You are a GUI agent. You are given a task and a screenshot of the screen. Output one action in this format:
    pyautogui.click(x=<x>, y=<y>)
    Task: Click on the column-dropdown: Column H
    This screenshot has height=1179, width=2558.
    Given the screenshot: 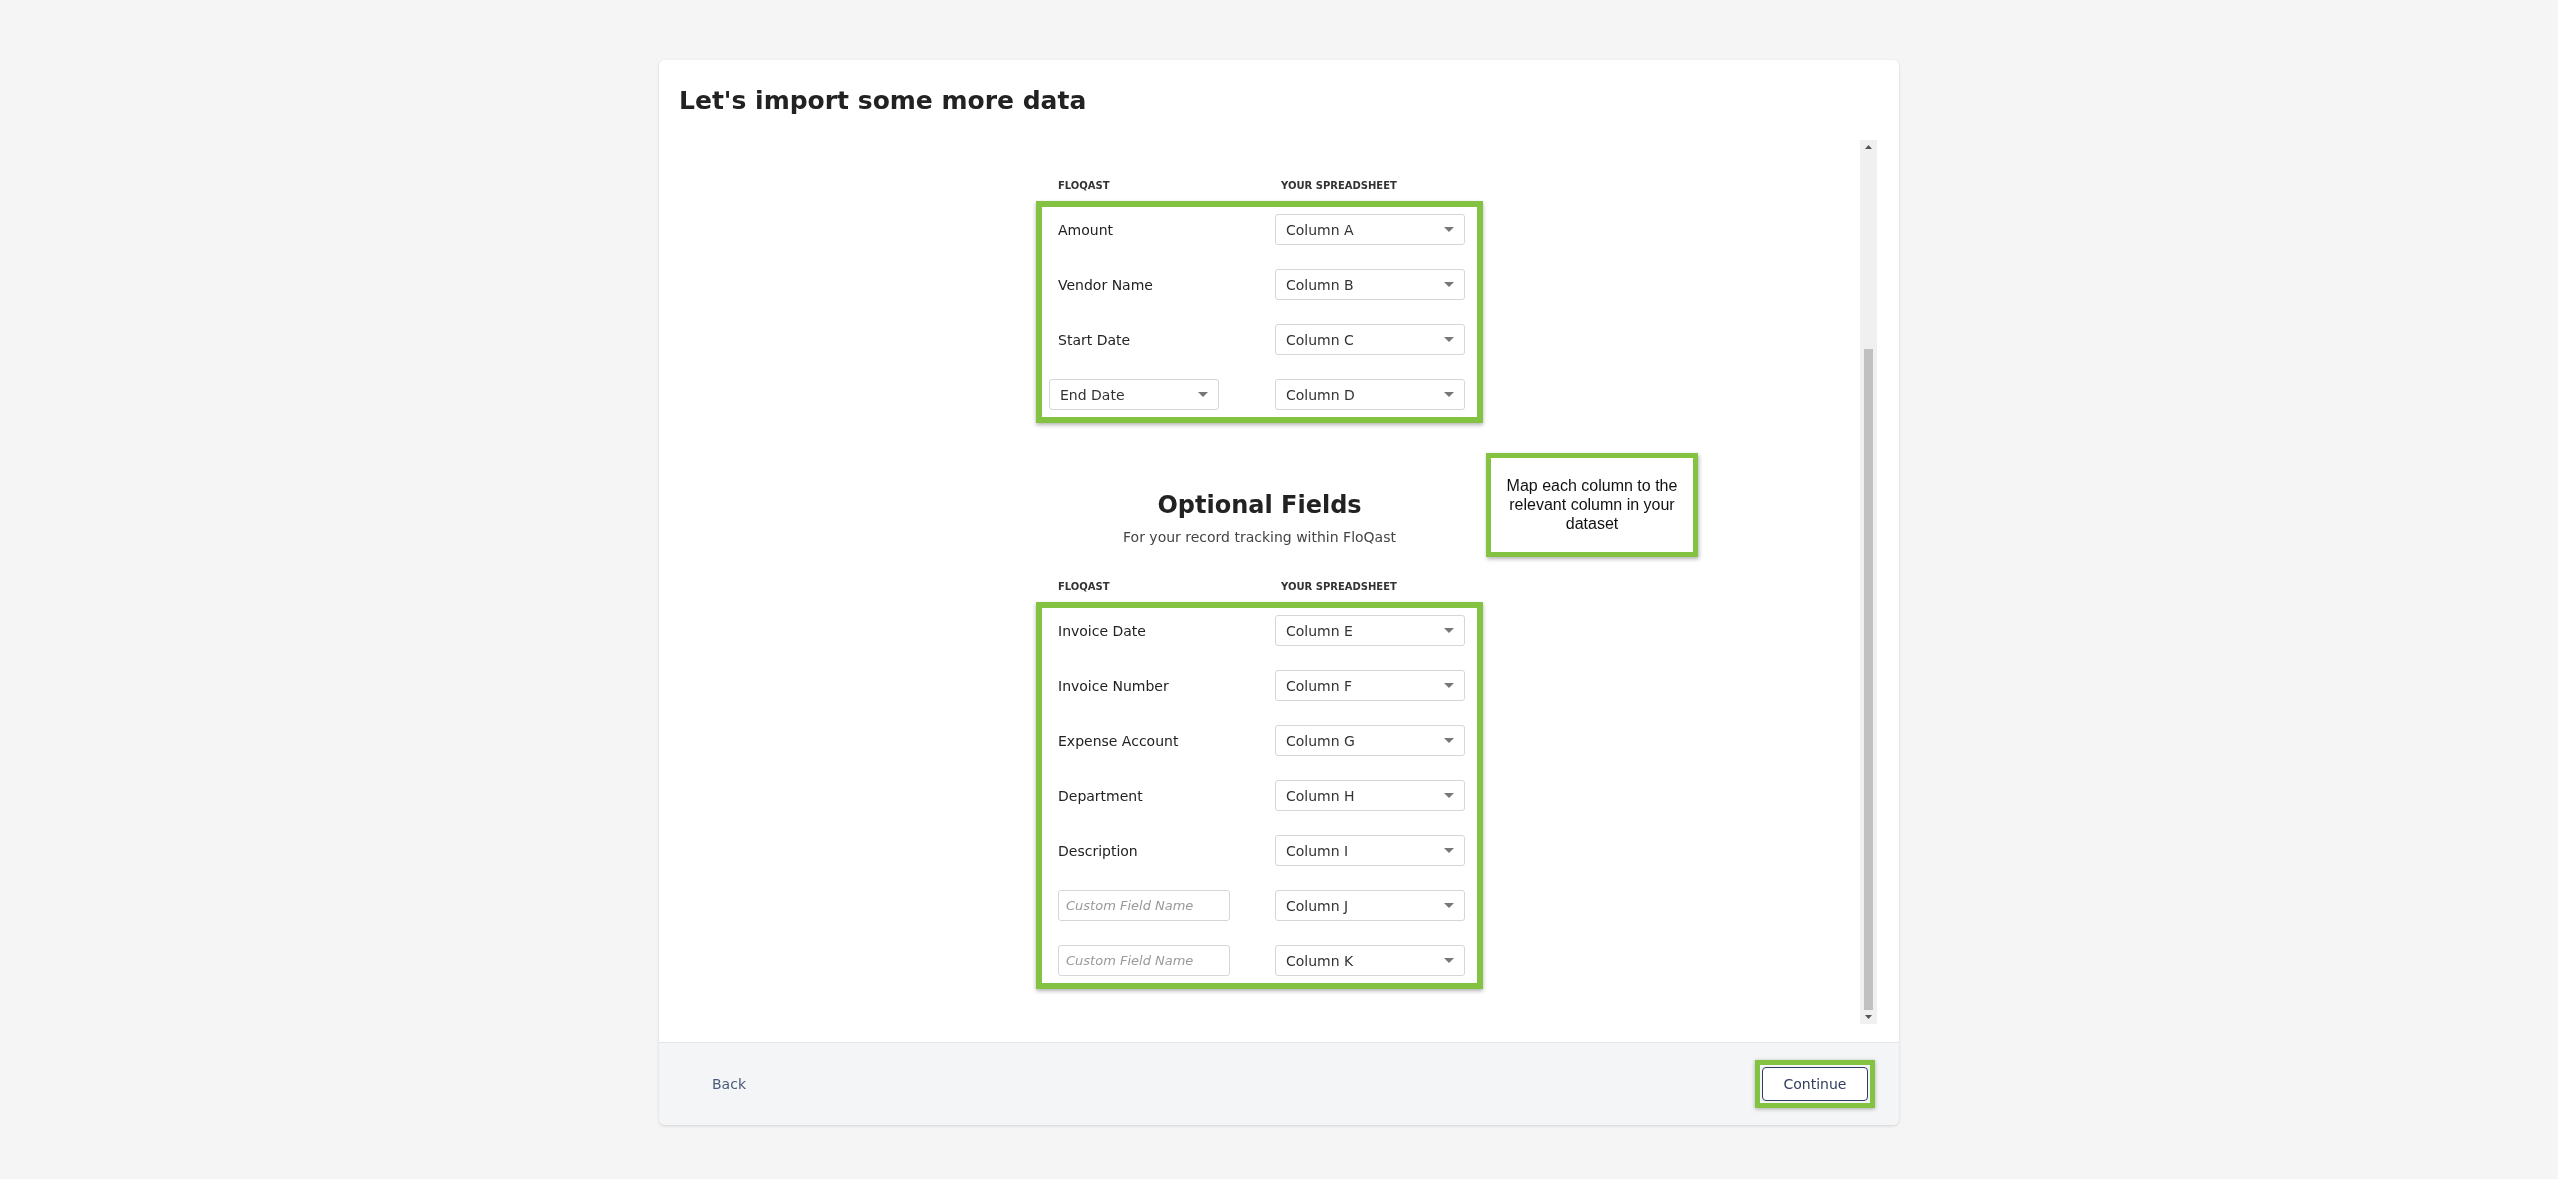 What is the action you would take?
    pyautogui.click(x=1370, y=795)
    